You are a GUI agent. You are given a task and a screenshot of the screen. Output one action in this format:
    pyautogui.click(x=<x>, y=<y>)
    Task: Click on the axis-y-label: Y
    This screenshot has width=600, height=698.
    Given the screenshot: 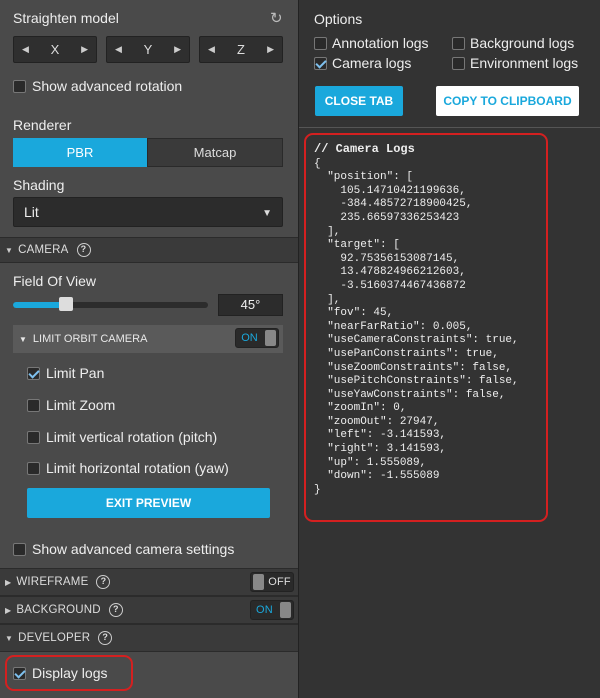 What is the action you would take?
    pyautogui.click(x=148, y=49)
    